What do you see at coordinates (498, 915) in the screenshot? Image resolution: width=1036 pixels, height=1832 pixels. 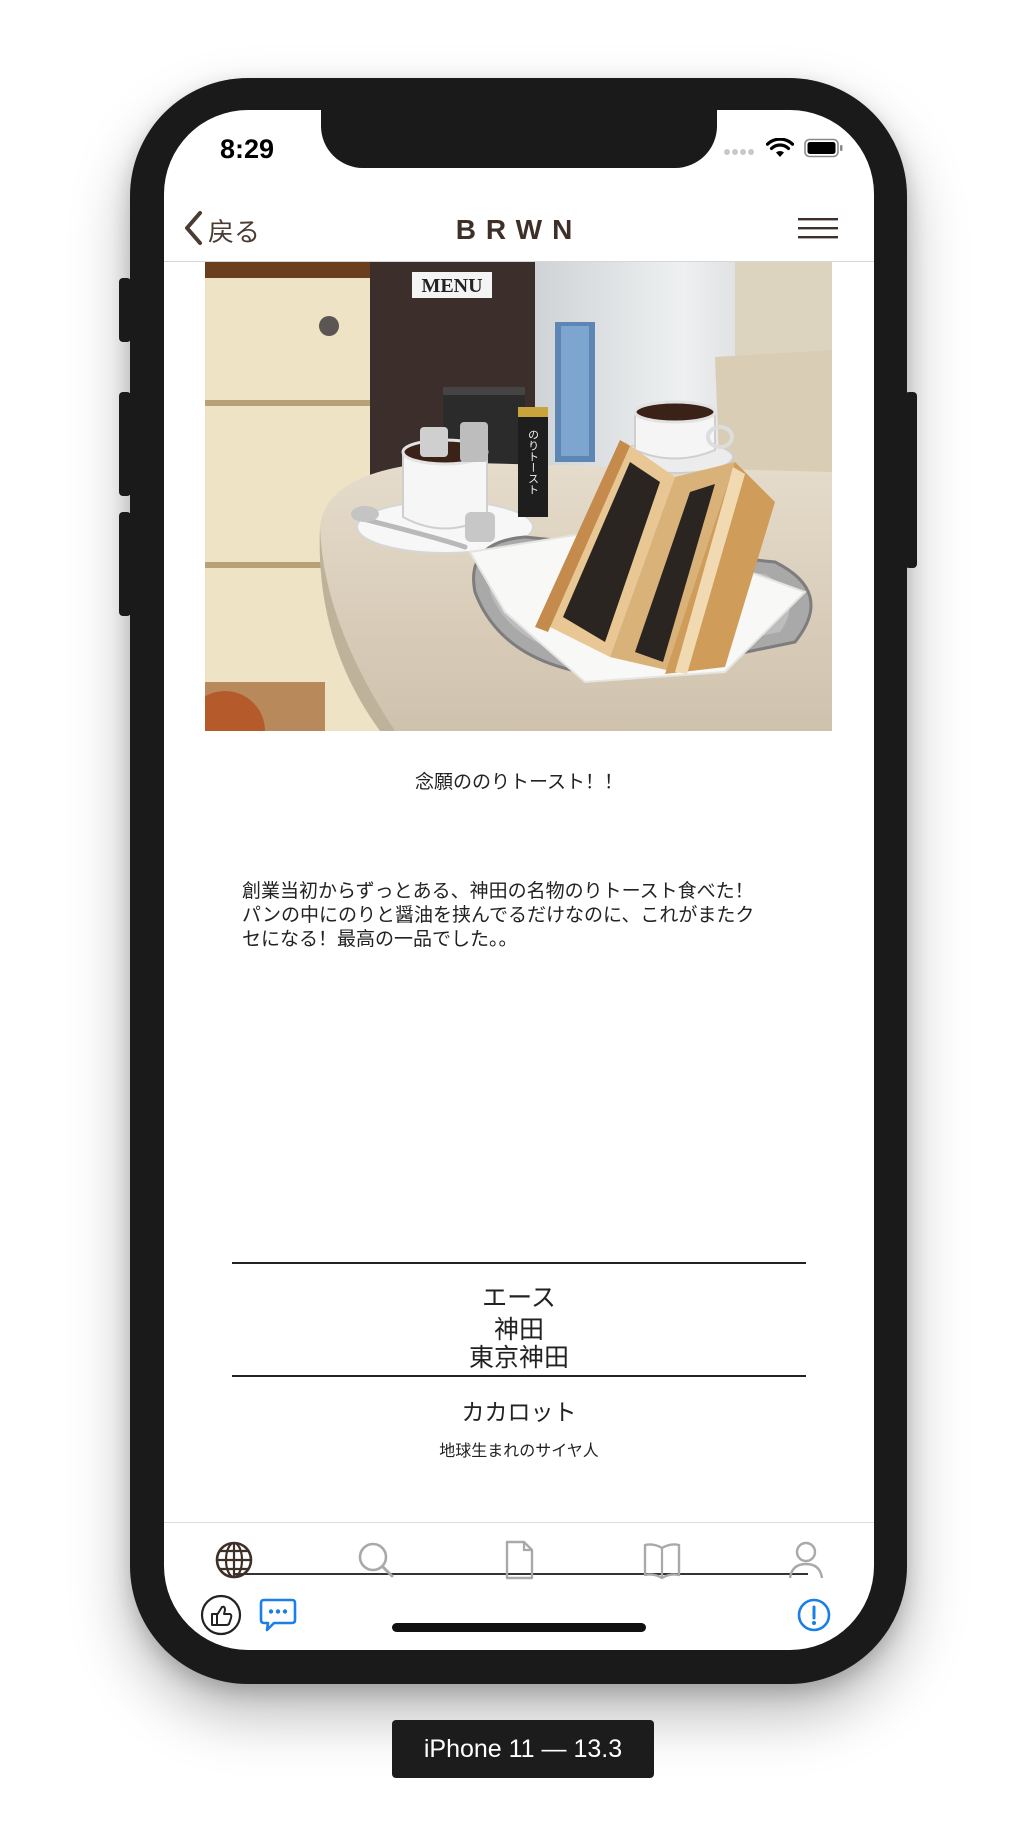 I see `post-body-line: パンの中にのりと醤油を挟んでるだけなのに、これがまたク` at bounding box center [498, 915].